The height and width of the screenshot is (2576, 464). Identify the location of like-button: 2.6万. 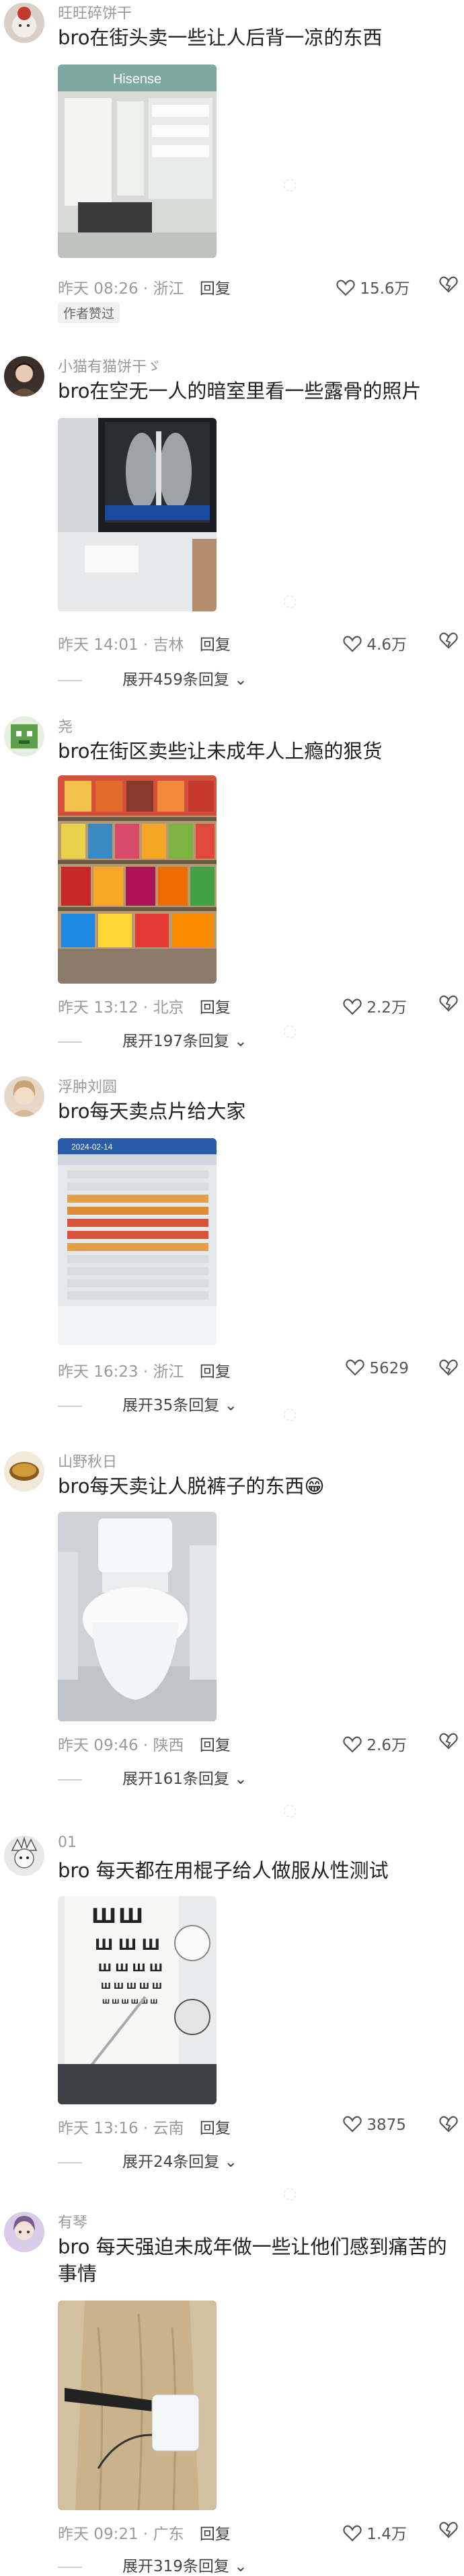
(375, 1743).